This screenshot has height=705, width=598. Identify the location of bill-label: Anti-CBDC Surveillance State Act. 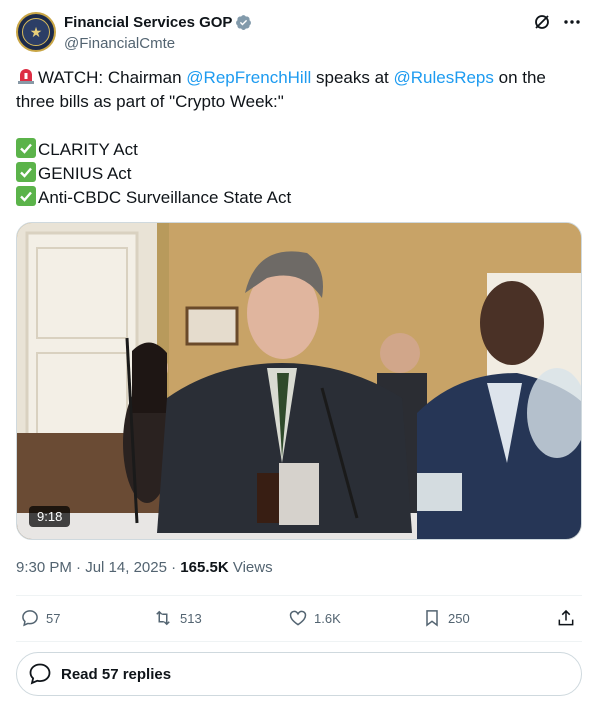
(165, 197).